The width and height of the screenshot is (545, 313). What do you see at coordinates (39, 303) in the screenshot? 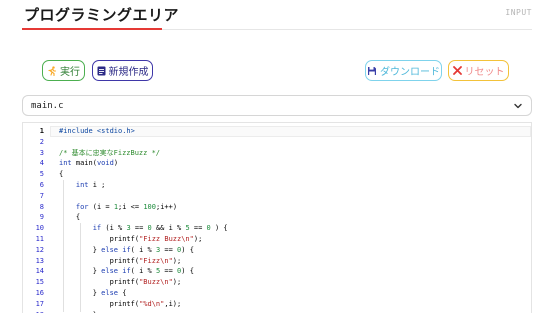
I see `line-number: 17` at bounding box center [39, 303].